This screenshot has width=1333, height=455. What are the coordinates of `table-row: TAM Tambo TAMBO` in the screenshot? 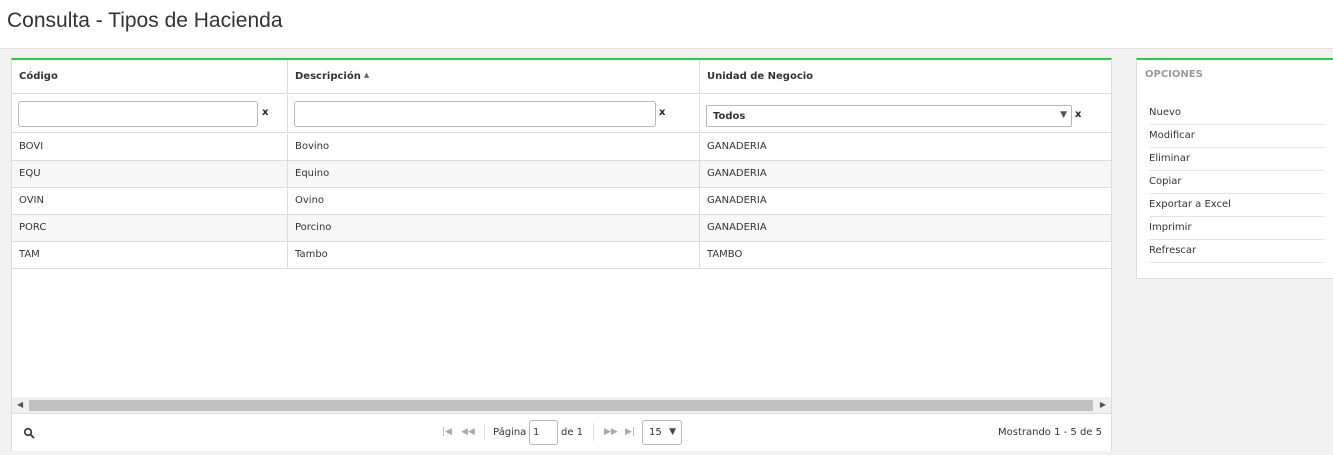 It's located at (561, 255).